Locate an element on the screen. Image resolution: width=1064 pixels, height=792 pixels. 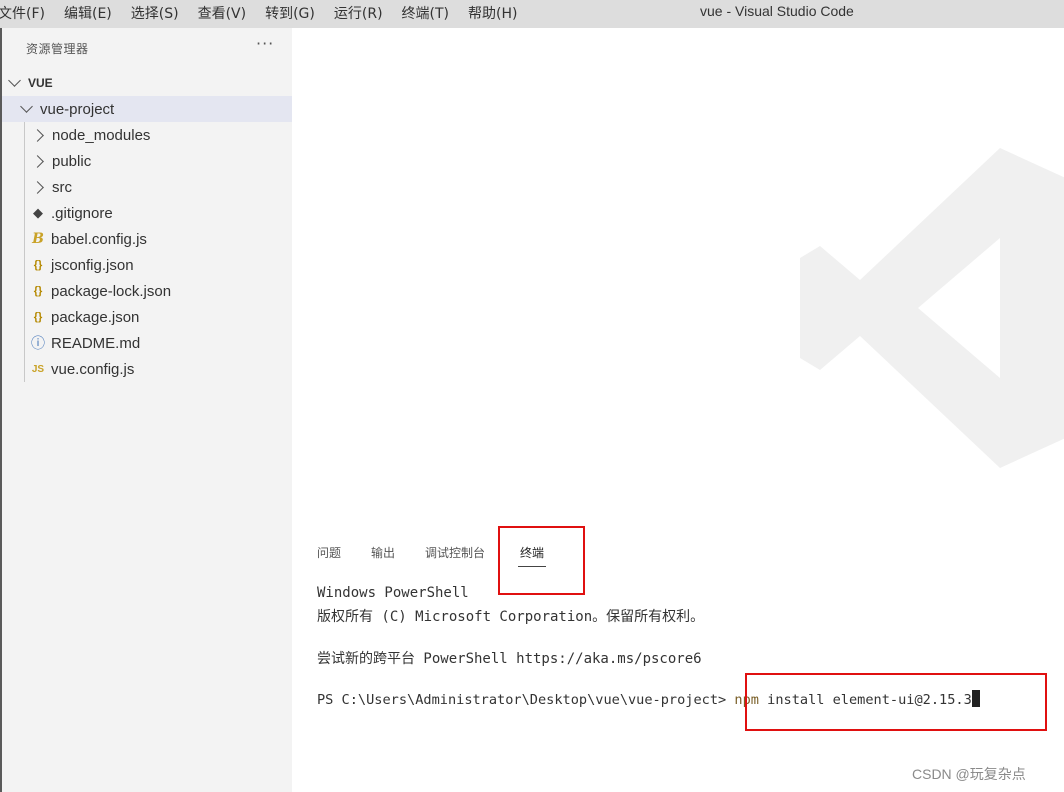
workspace-header: VUE is located at coordinates (147, 83).